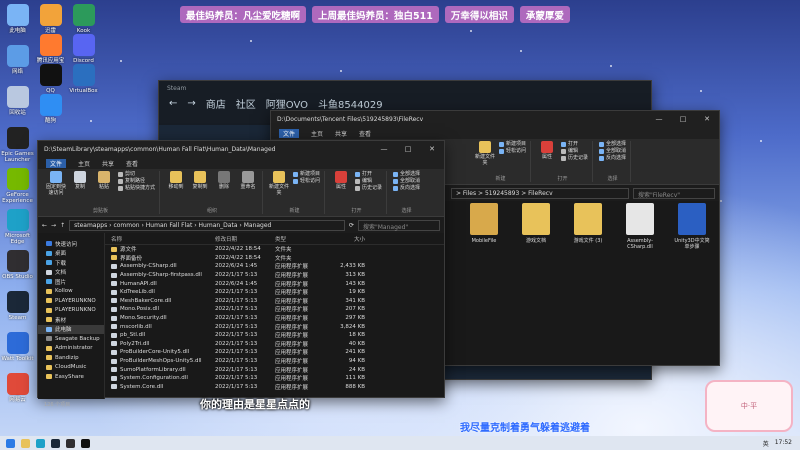 The width and height of the screenshot is (800, 450). What do you see at coordinates (345, 239) in the screenshot?
I see `column-header-size: 大小` at bounding box center [345, 239].